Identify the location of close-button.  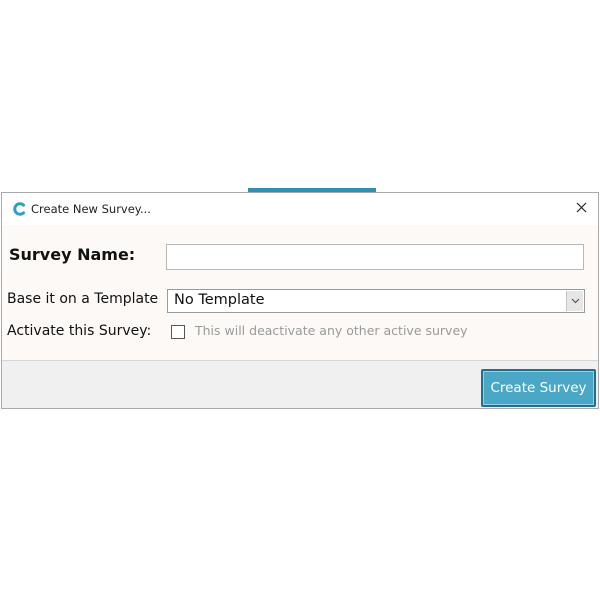
(581, 209).